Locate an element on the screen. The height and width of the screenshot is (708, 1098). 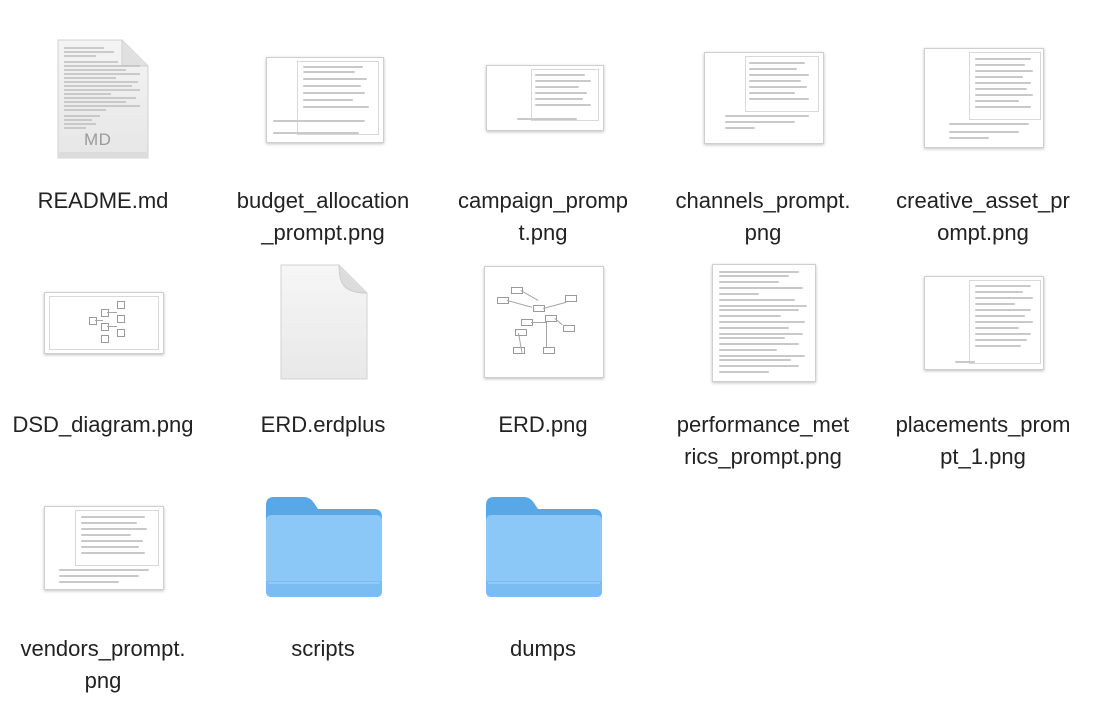
file-label: ERD.png is located at coordinates (543, 424).